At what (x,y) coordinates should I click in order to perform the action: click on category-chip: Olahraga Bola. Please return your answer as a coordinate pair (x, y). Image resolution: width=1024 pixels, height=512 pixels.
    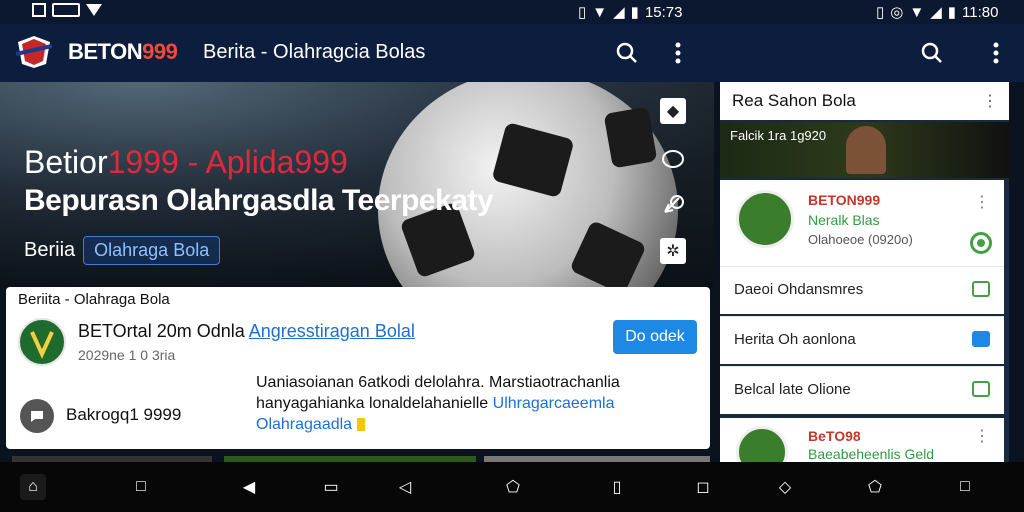
    Looking at the image, I should click on (152, 250).